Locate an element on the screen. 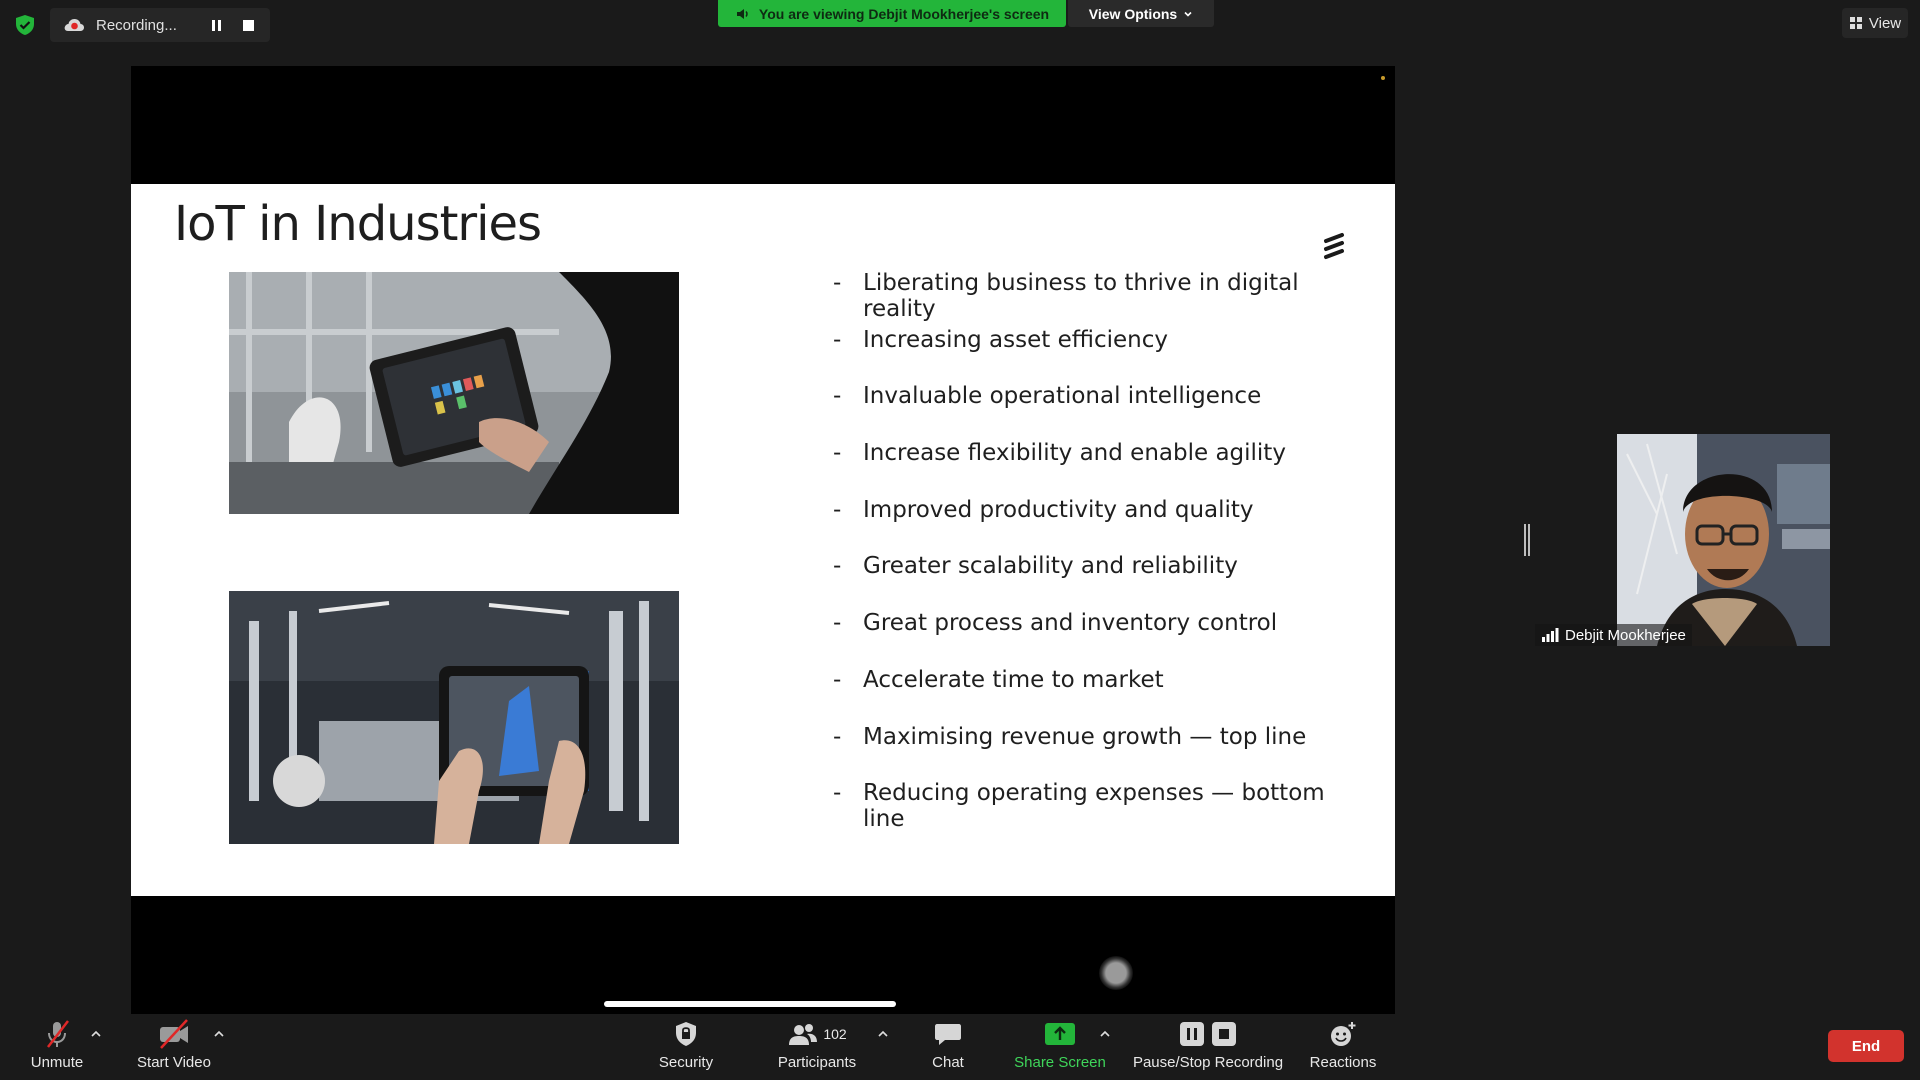 The width and height of the screenshot is (1920, 1080). participants-options-caret-icon is located at coordinates (883, 1034).